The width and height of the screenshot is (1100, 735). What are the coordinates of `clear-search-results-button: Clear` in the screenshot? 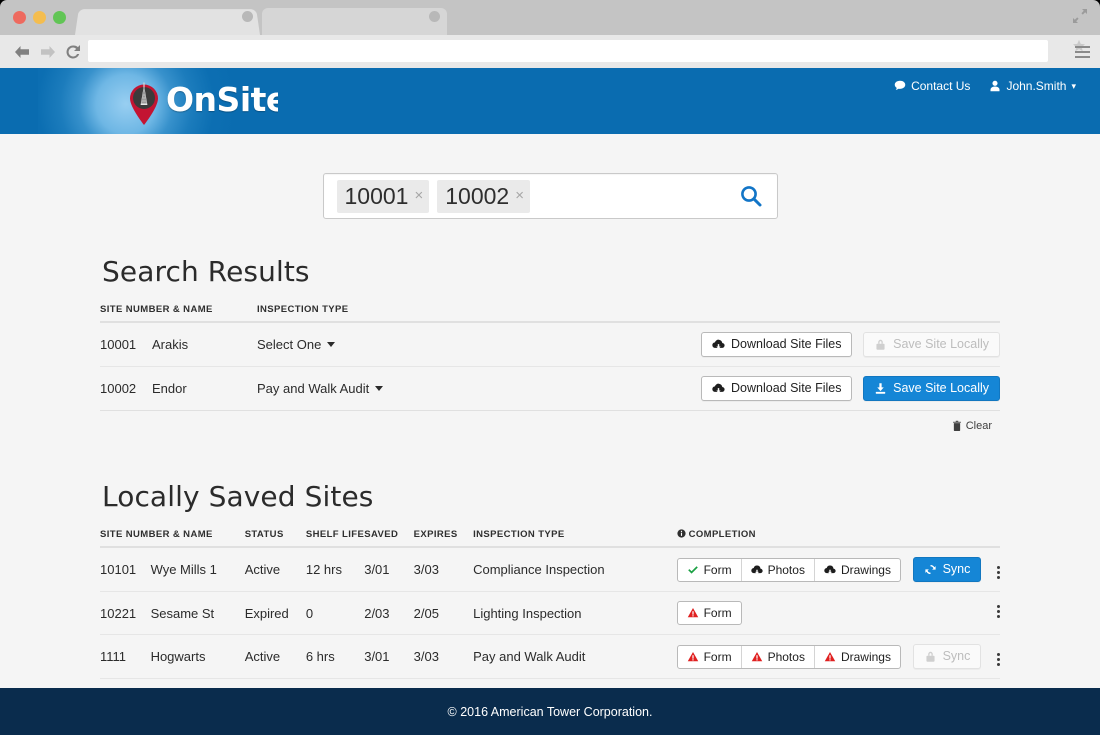 It's located at (972, 426).